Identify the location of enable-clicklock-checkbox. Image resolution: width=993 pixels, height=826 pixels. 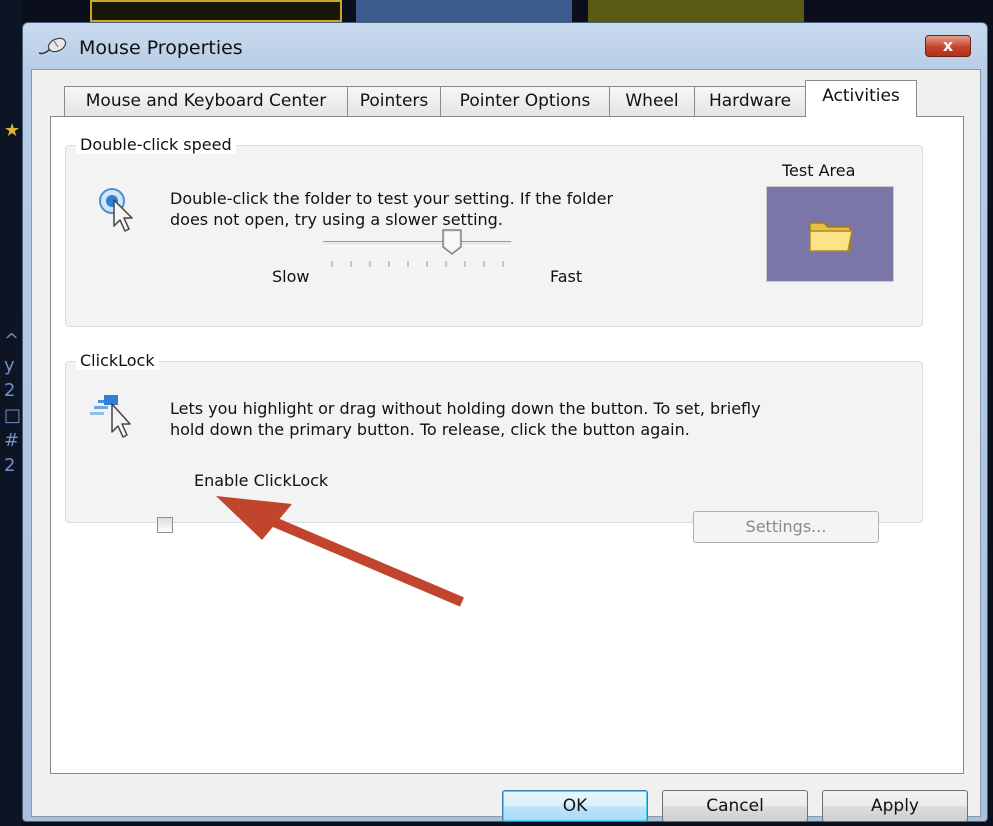
(165, 525).